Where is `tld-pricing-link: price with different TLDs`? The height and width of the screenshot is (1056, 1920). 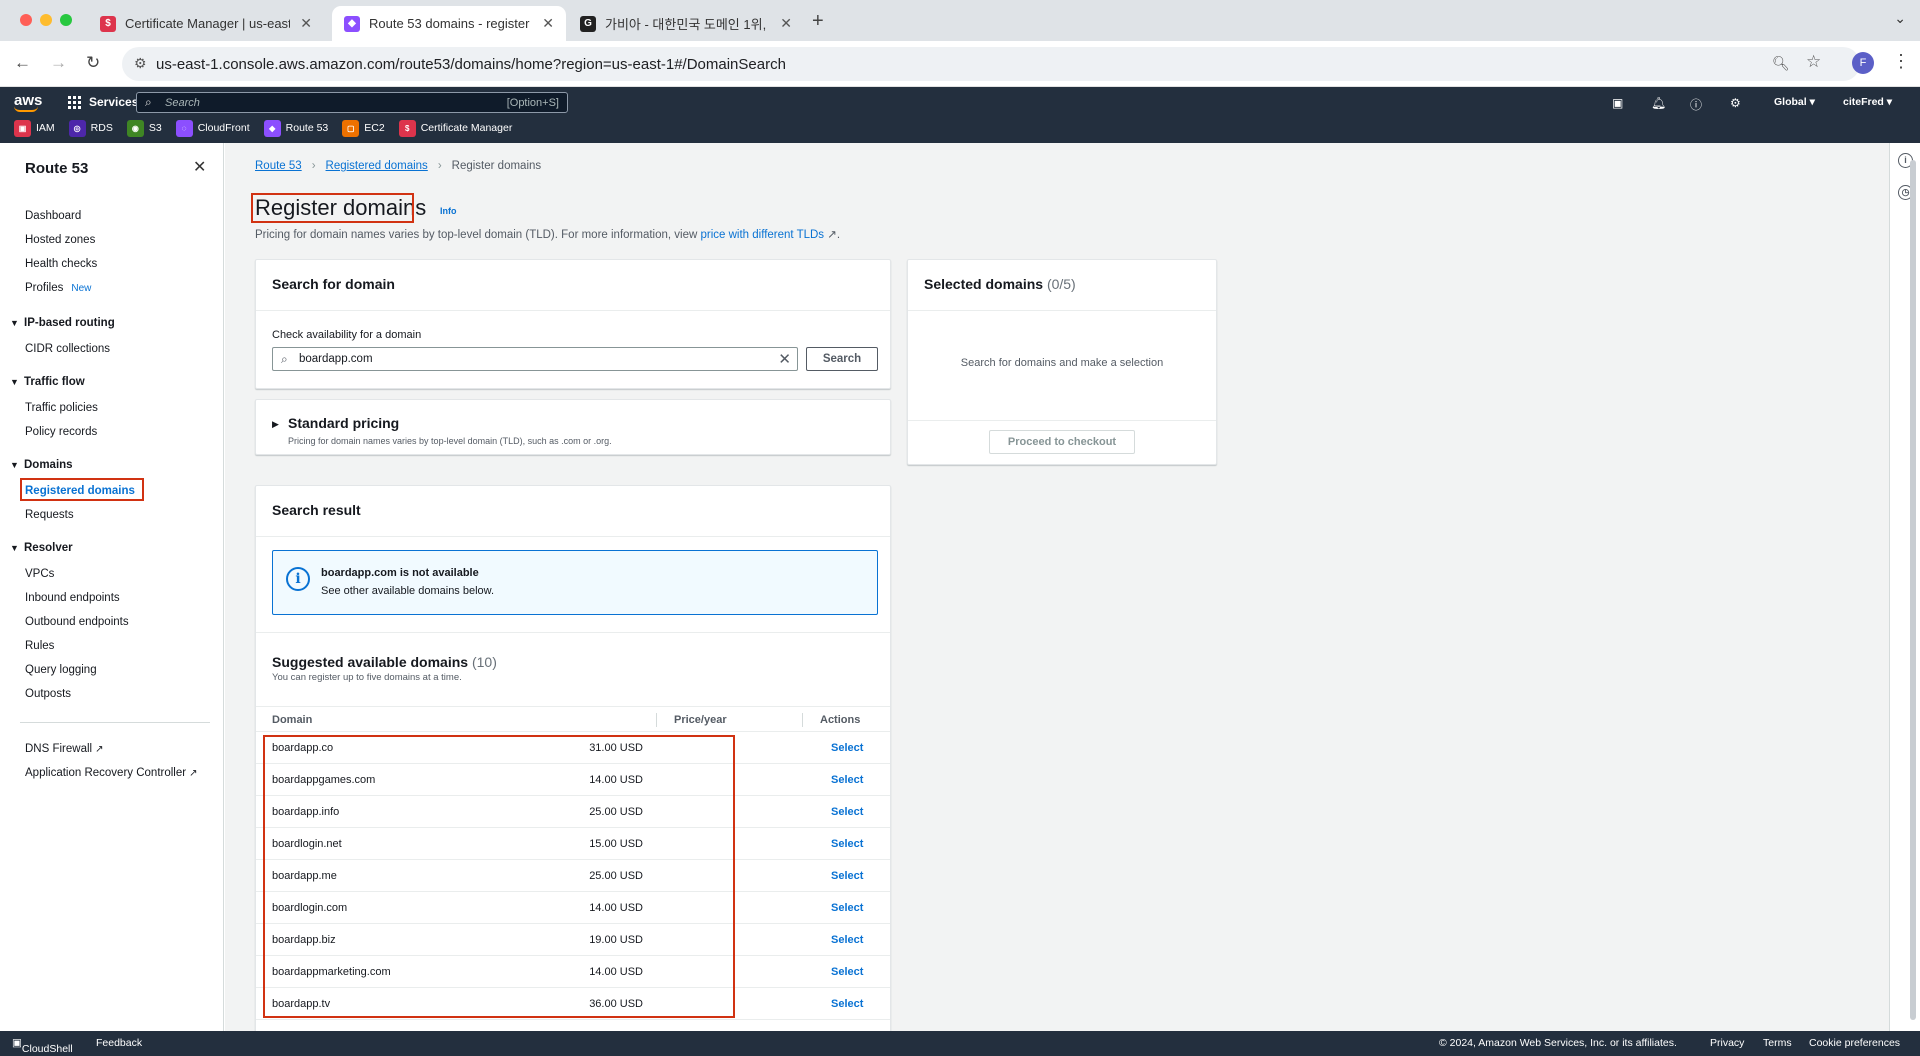 tld-pricing-link: price with different TLDs is located at coordinates (762, 235).